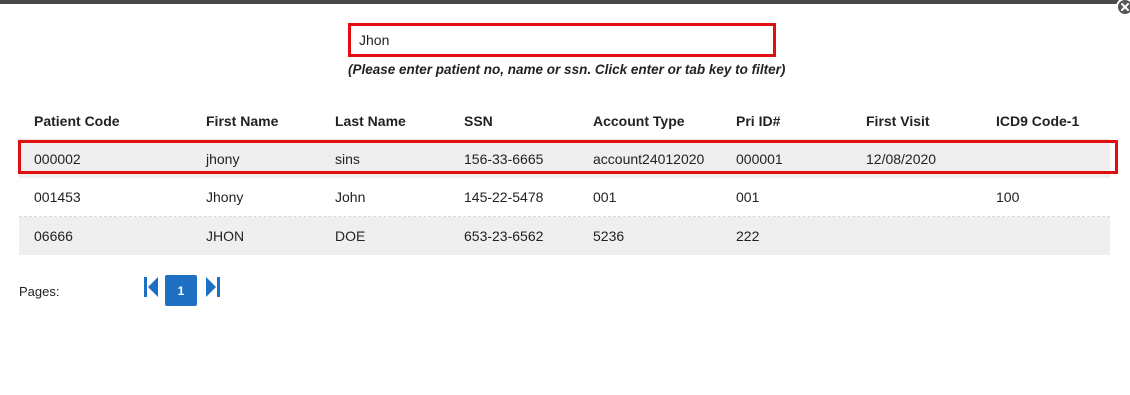 The height and width of the screenshot is (395, 1130). Describe the element at coordinates (225, 236) in the screenshot. I see `cell-first-name: JHON` at that location.